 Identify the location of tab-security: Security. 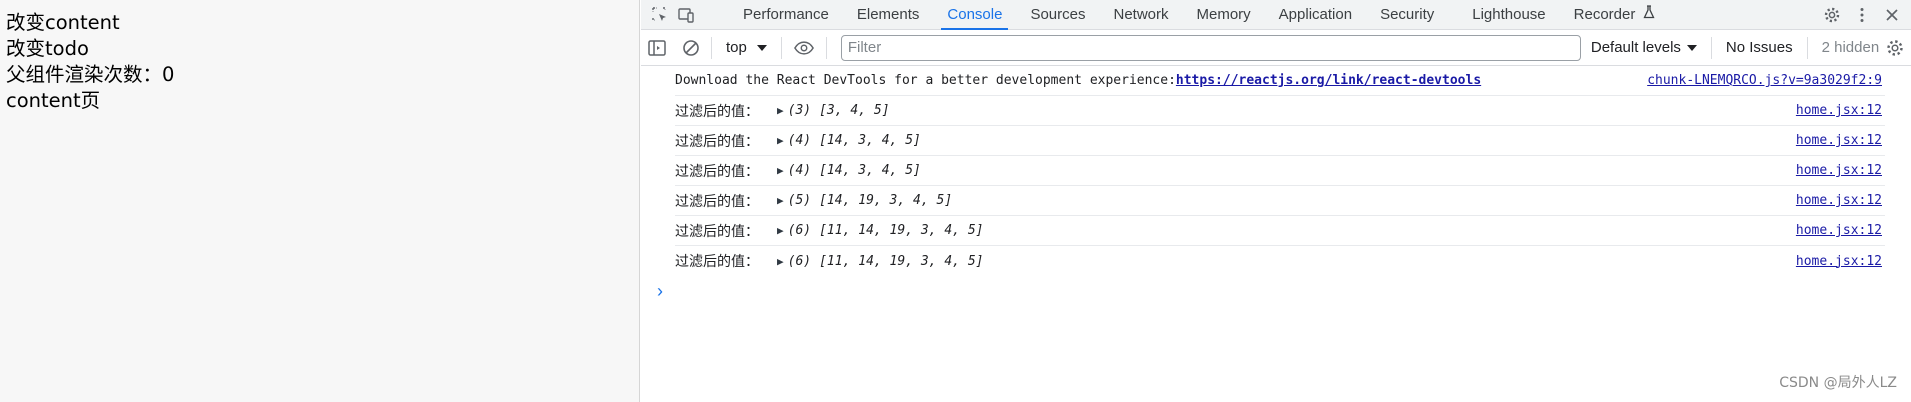
(1412, 15).